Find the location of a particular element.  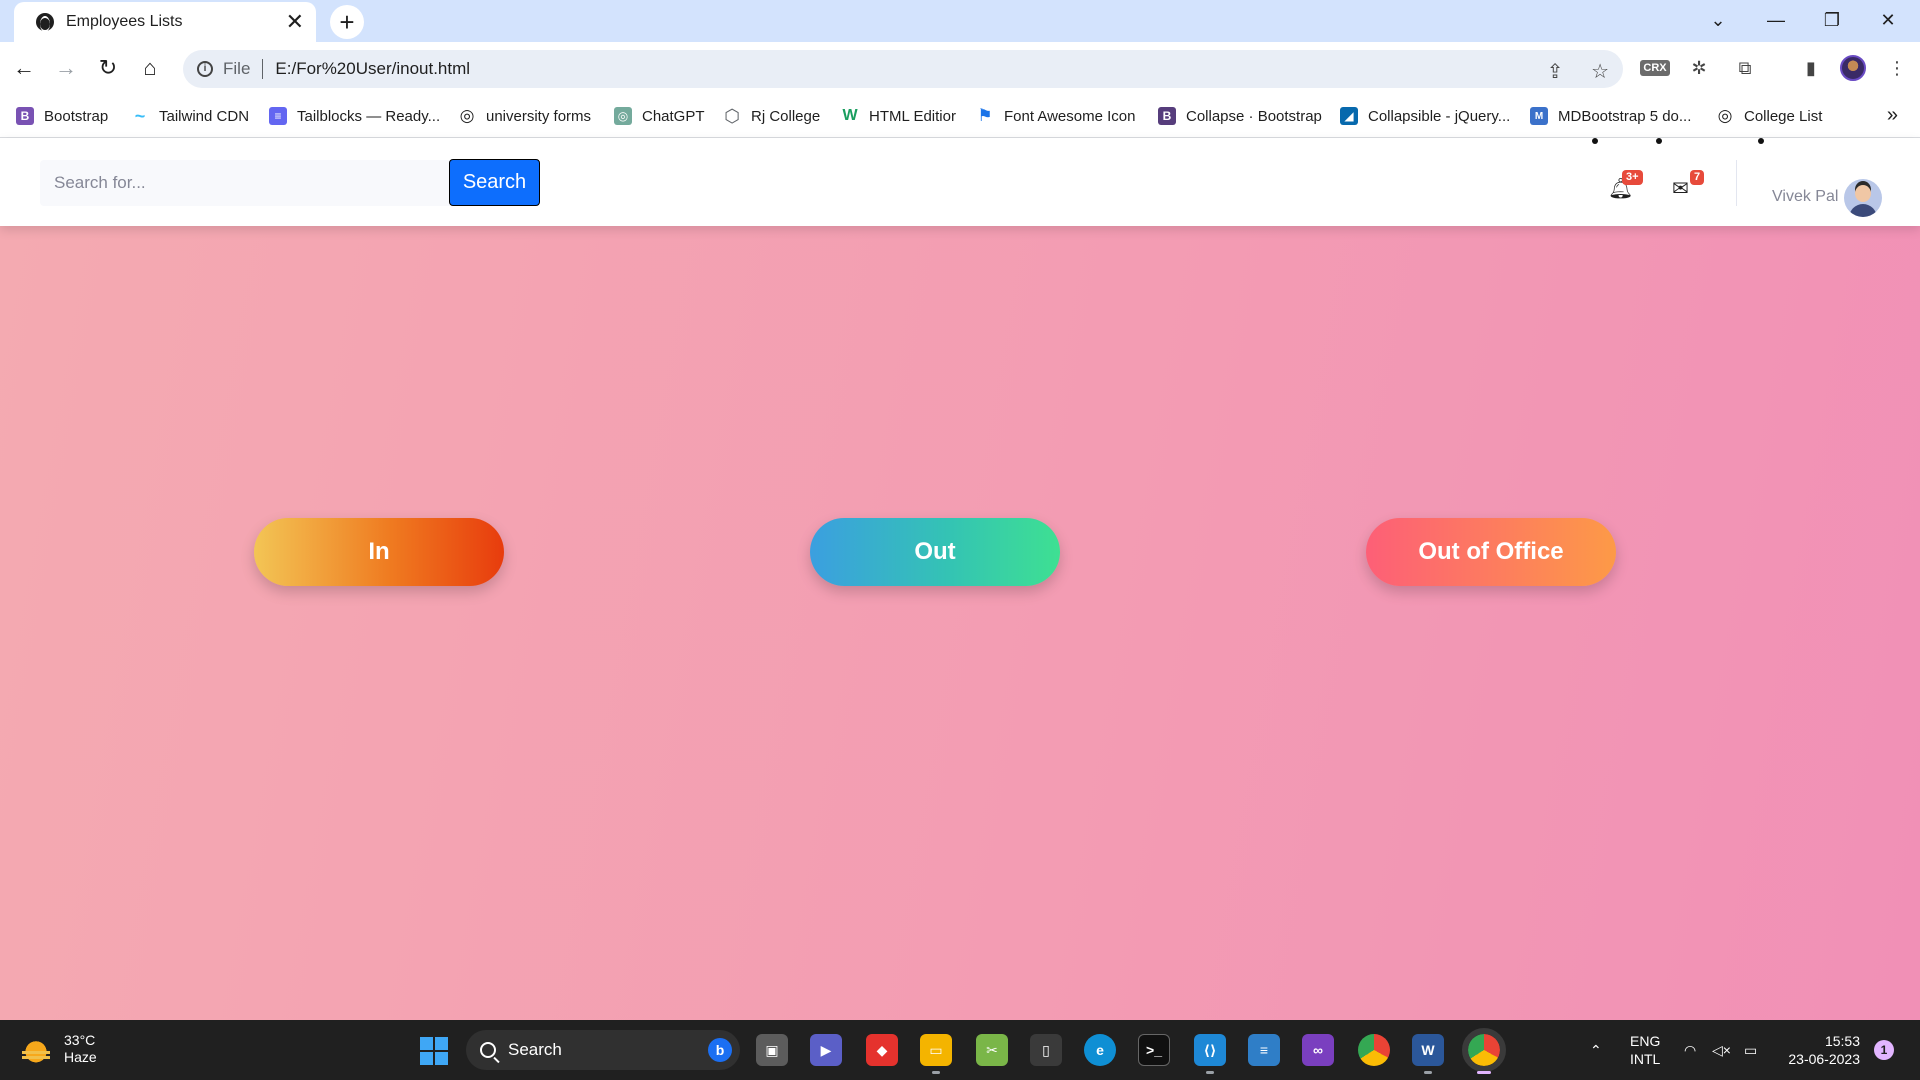

forward-arrow-icon: → is located at coordinates (66, 68).